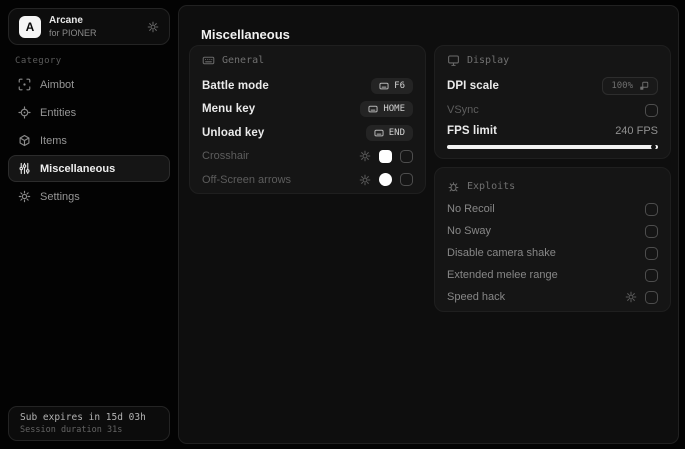 Image resolution: width=685 pixels, height=449 pixels. I want to click on no-recoil-checkbox, so click(651, 209).